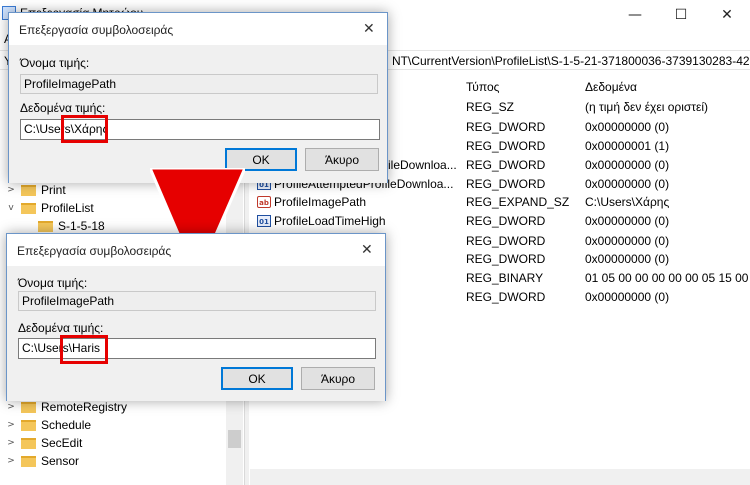 The image size is (750, 485). Describe the element at coordinates (611, 87) in the screenshot. I see `column-header-data: Δεδομένα` at that location.